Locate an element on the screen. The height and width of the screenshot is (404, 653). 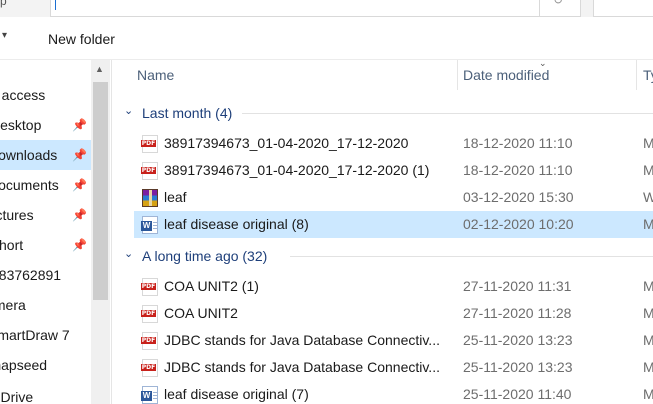
nav-item-downloads: Downloads 📌 is located at coordinates (46, 155).